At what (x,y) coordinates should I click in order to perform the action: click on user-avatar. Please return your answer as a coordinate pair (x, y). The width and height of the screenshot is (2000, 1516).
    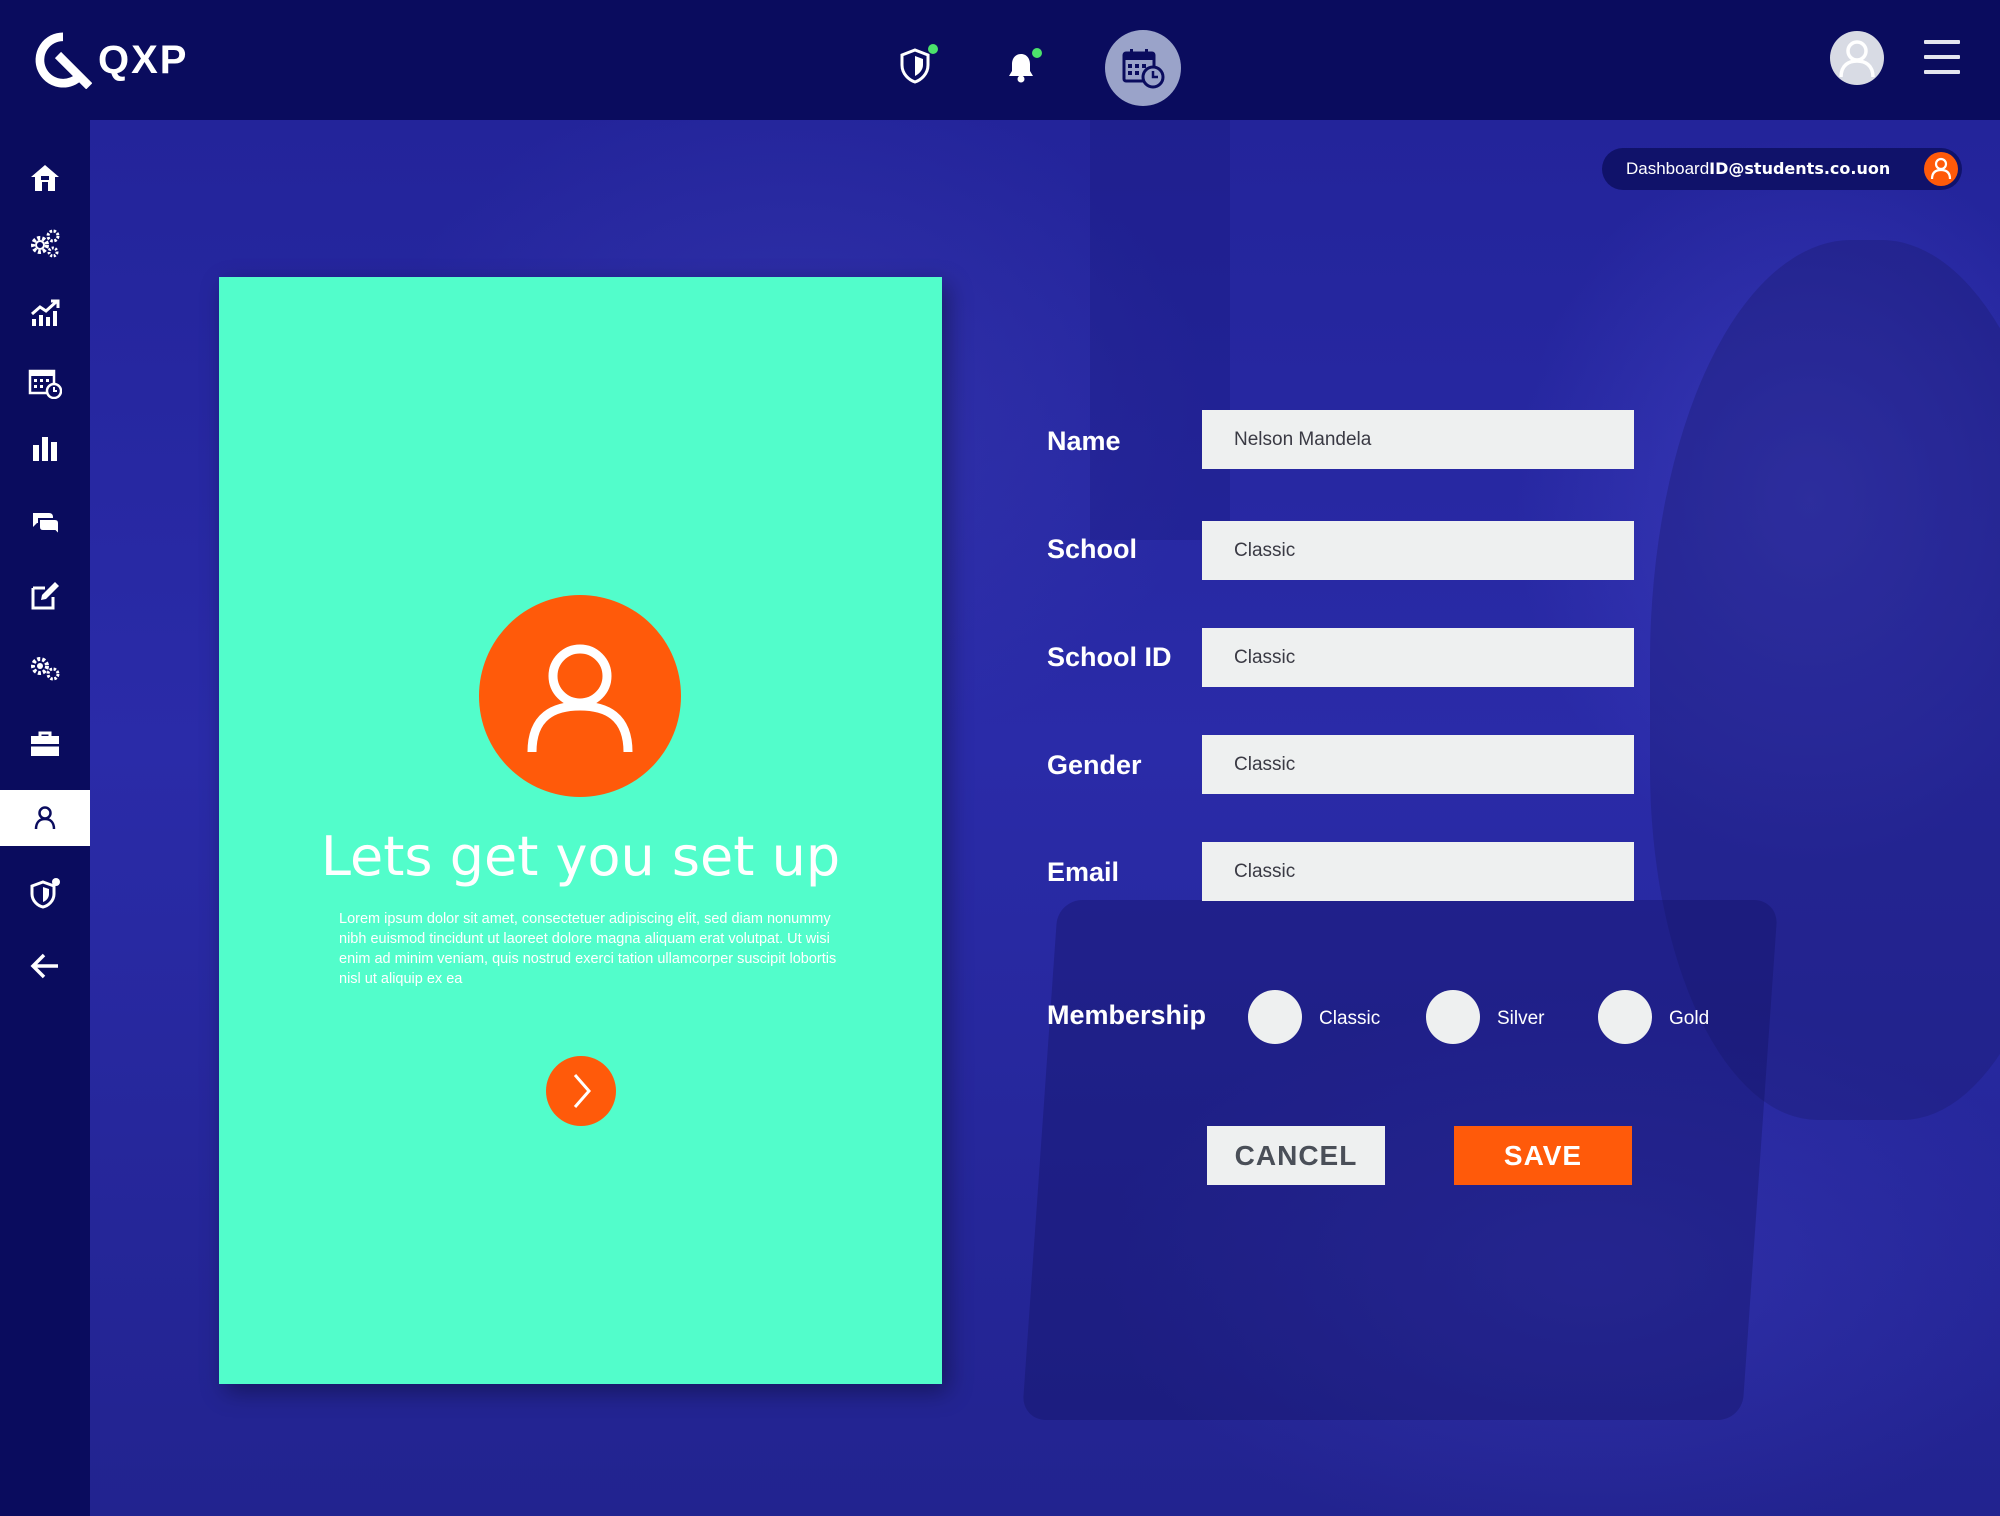
    Looking at the image, I should click on (1857, 58).